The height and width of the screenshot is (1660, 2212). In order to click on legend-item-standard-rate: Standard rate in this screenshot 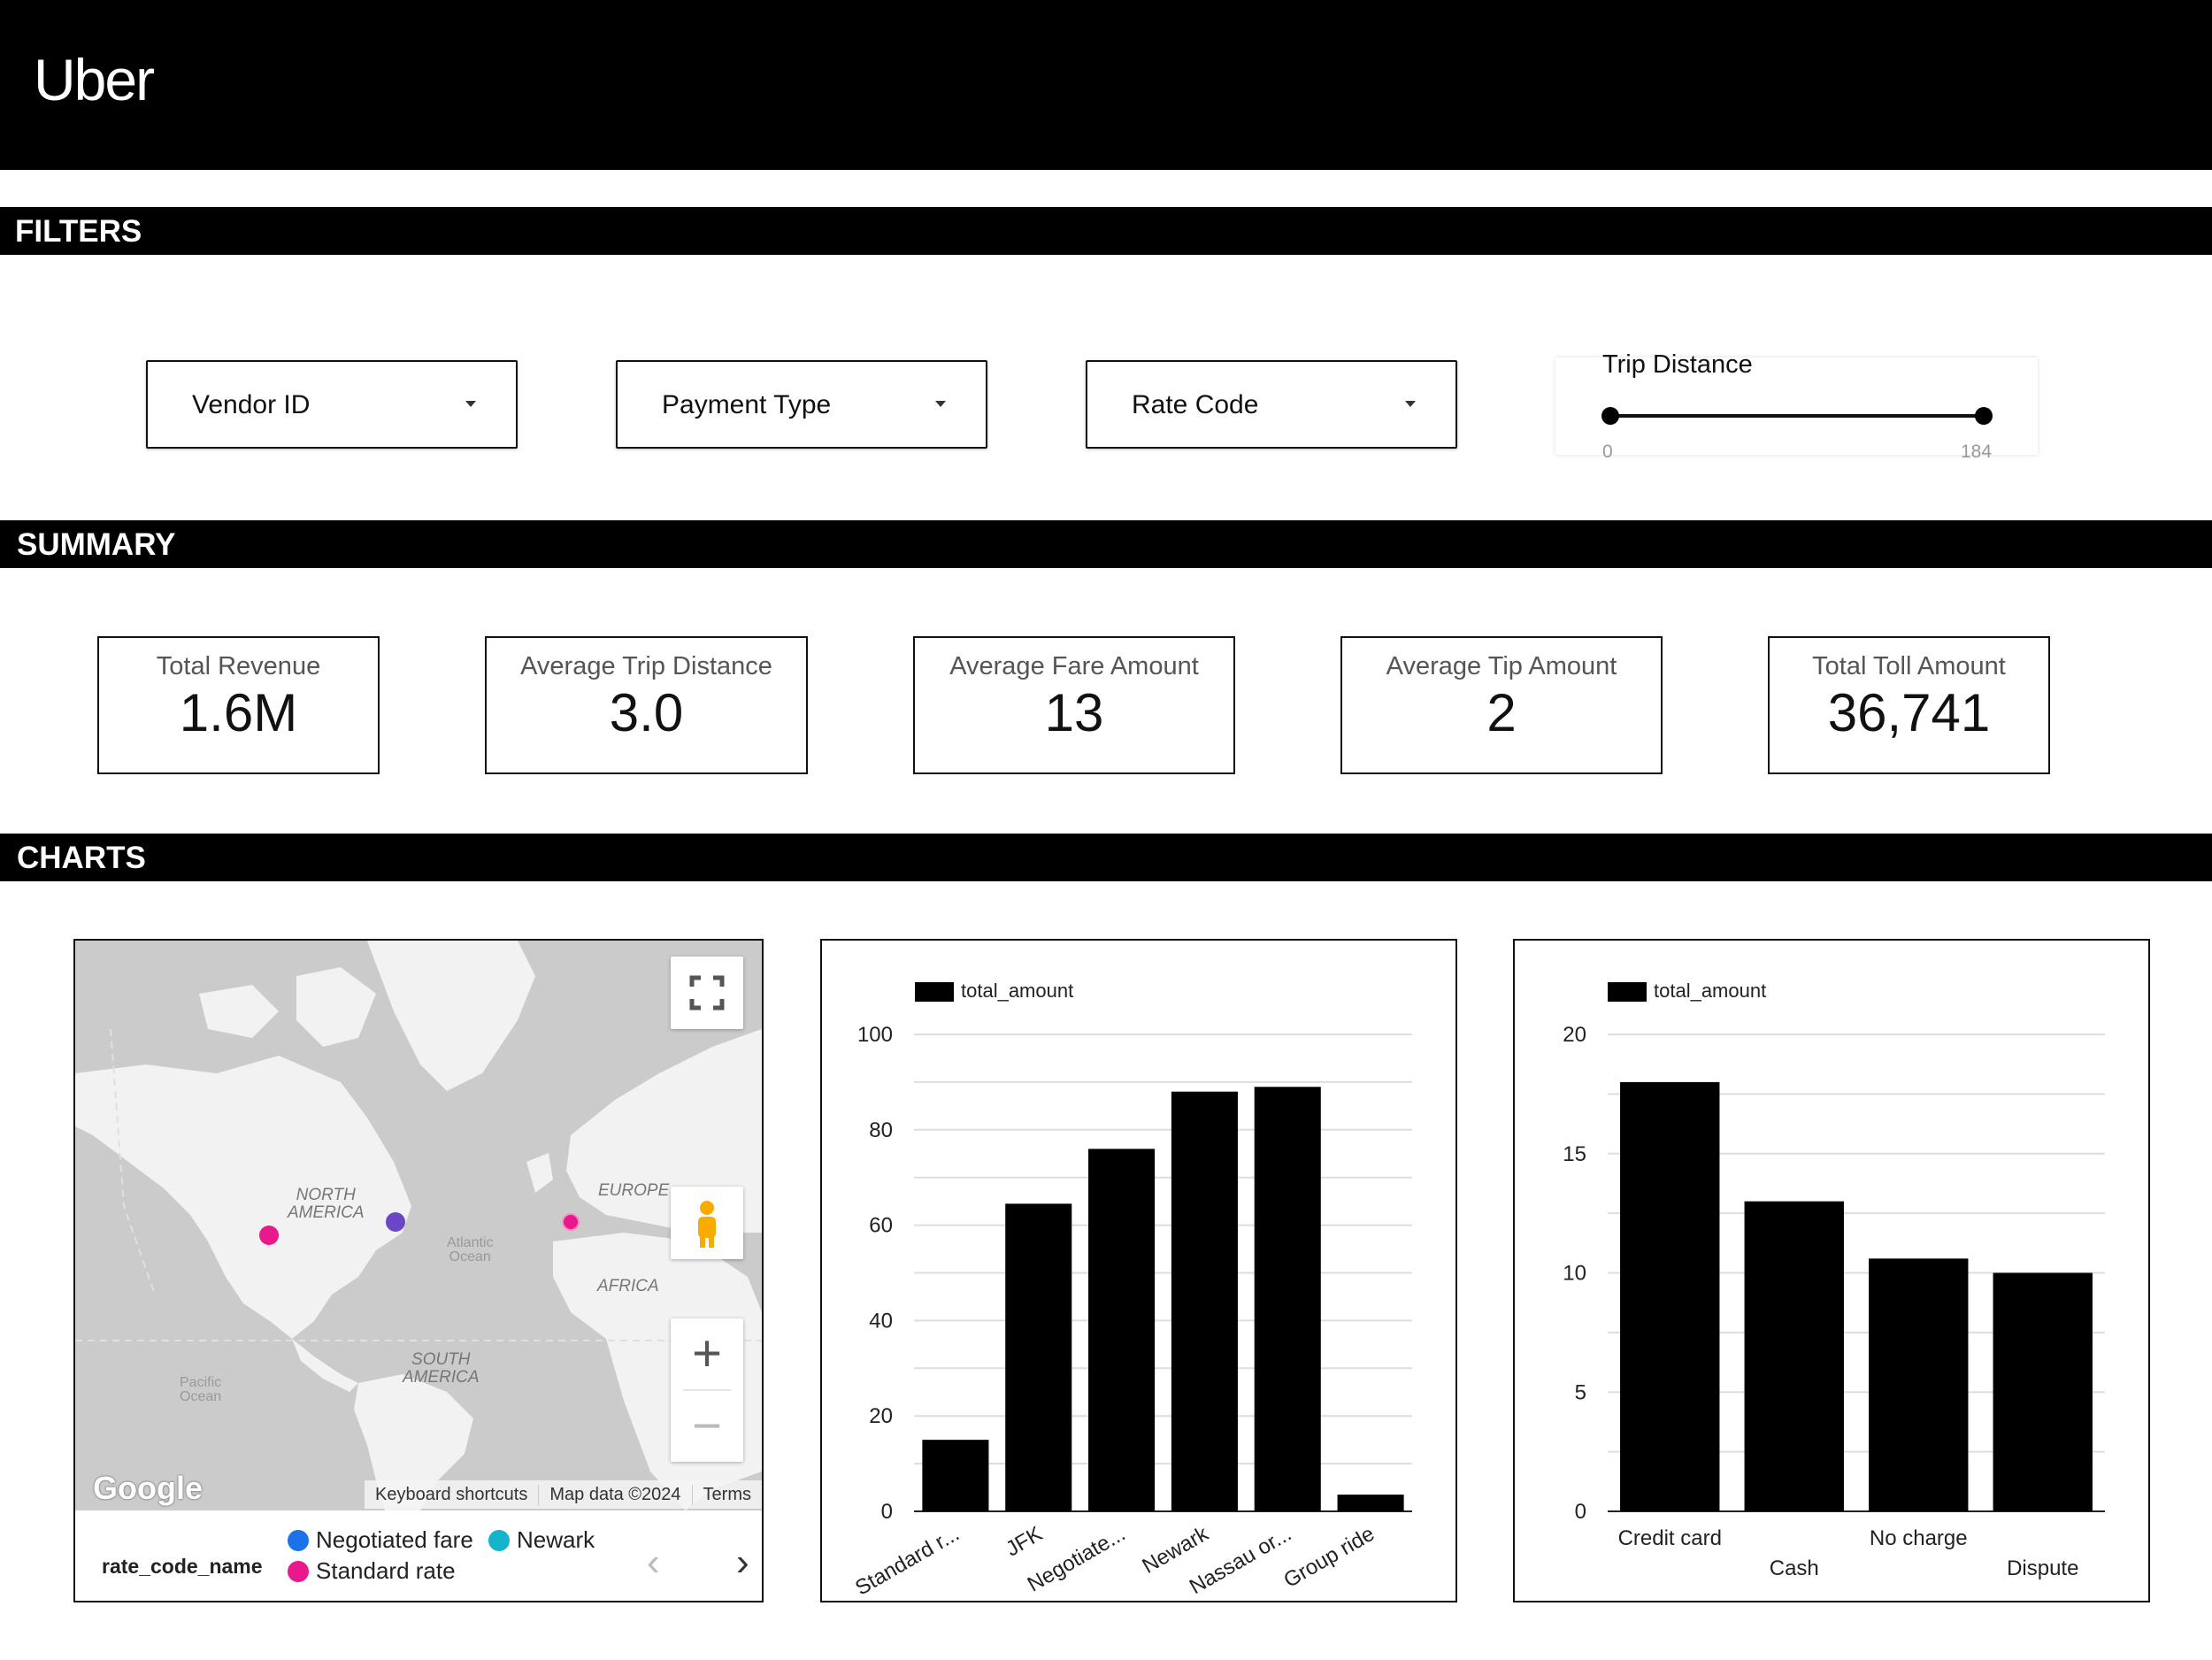, I will do `click(372, 1571)`.